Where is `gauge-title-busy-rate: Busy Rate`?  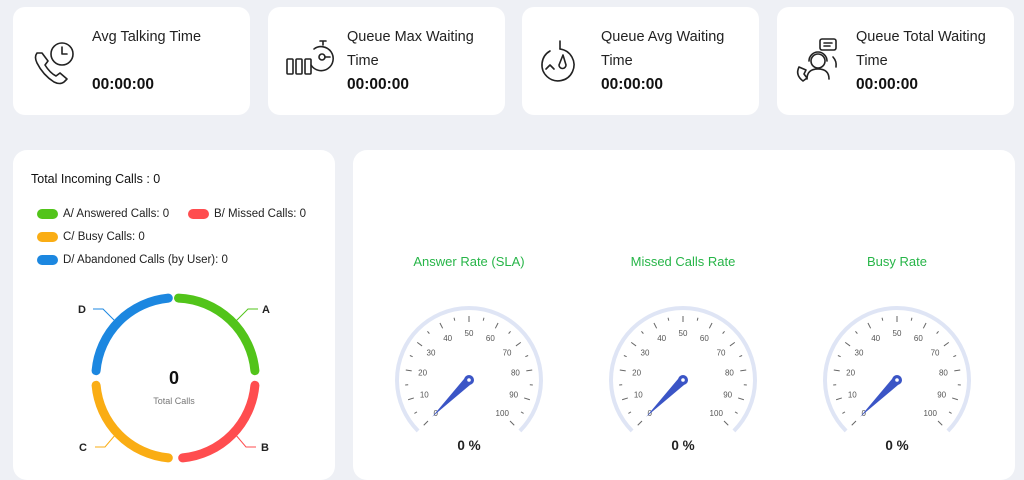
gauge-title-busy-rate: Busy Rate is located at coordinates (897, 261).